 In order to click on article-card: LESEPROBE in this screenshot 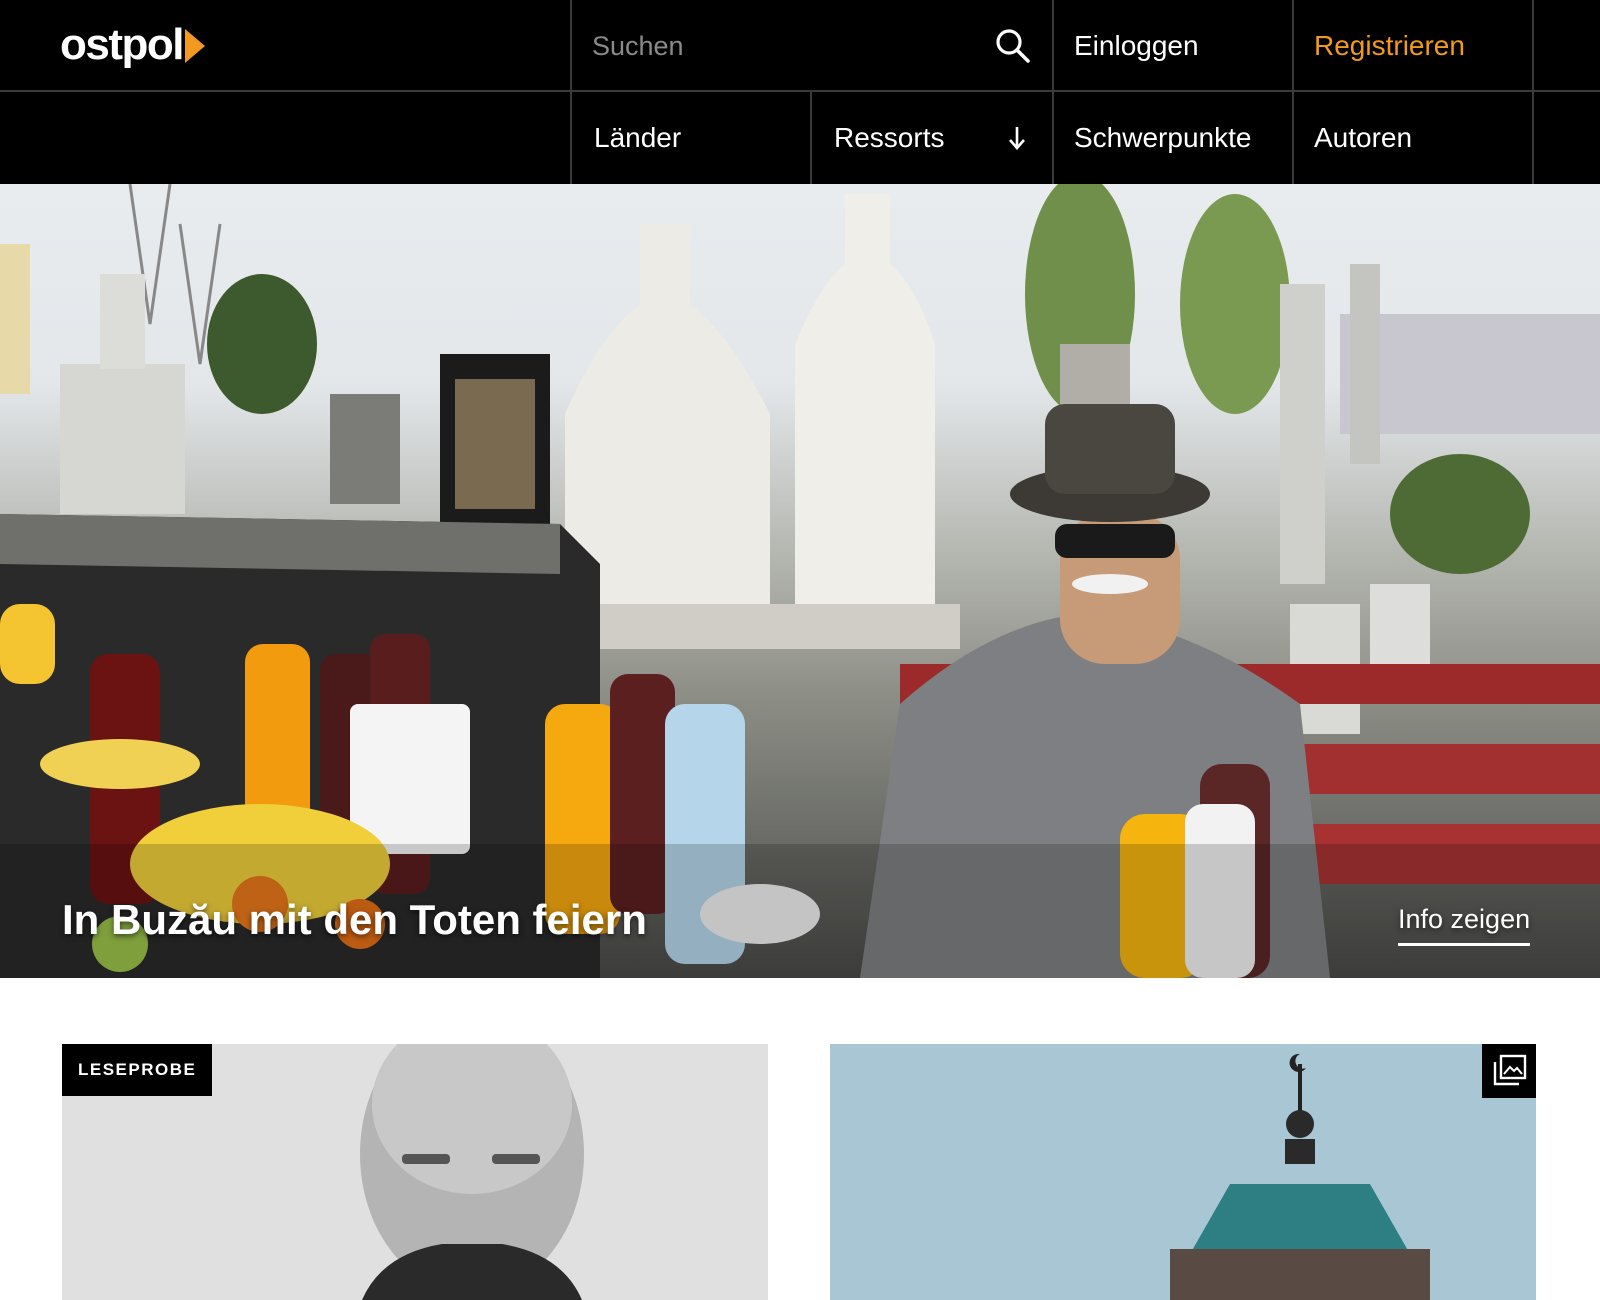, I will do `click(415, 1172)`.